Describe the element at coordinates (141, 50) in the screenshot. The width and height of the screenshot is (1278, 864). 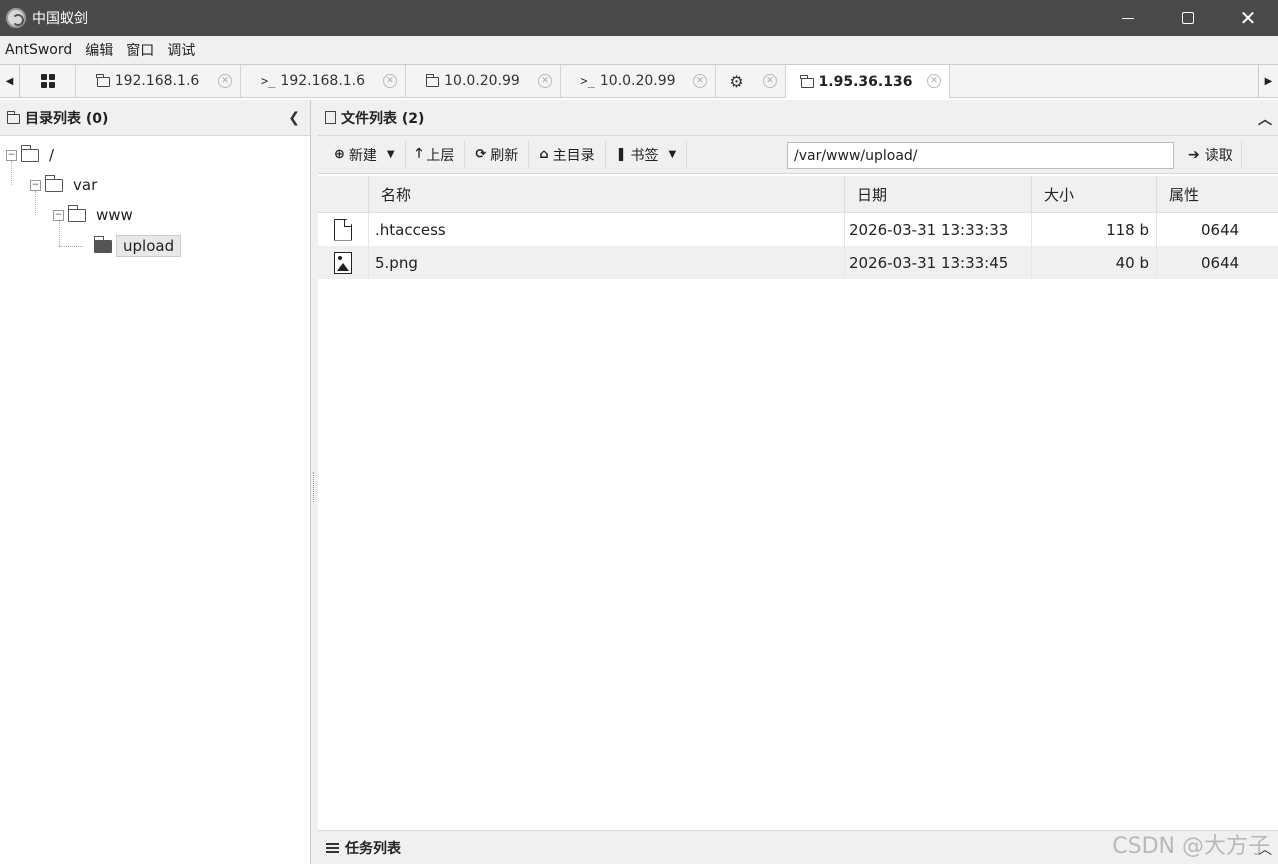
I see `menu-window: 窗口` at that location.